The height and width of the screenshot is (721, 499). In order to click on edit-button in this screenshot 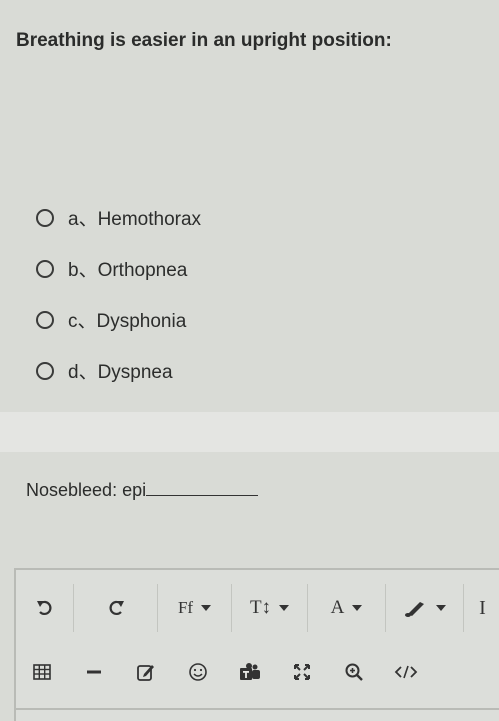, I will do `click(146, 672)`.